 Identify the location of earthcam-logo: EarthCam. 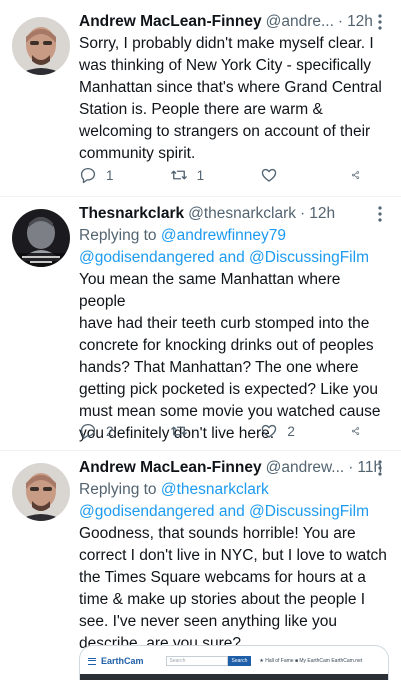
(116, 661).